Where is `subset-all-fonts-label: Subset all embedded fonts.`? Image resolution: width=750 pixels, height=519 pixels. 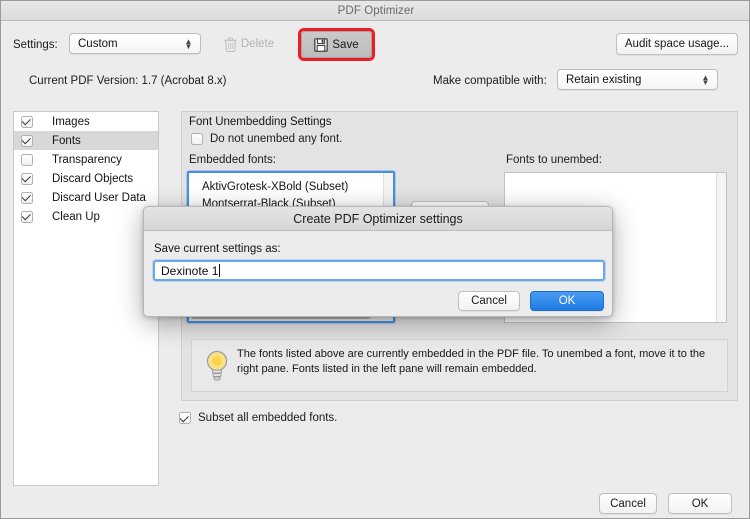
subset-all-fonts-label: Subset all embedded fonts. is located at coordinates (268, 418).